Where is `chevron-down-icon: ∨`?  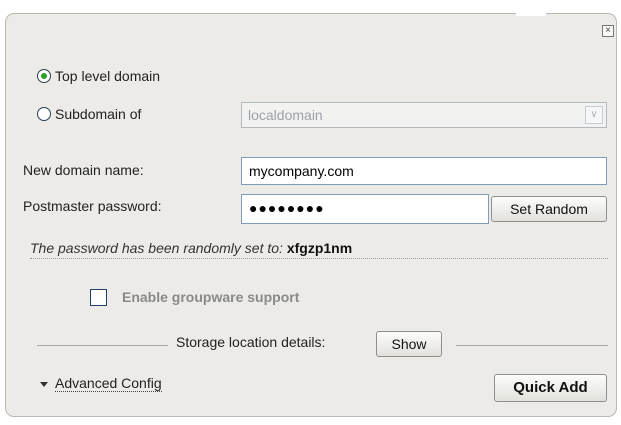
chevron-down-icon: ∨ is located at coordinates (594, 115).